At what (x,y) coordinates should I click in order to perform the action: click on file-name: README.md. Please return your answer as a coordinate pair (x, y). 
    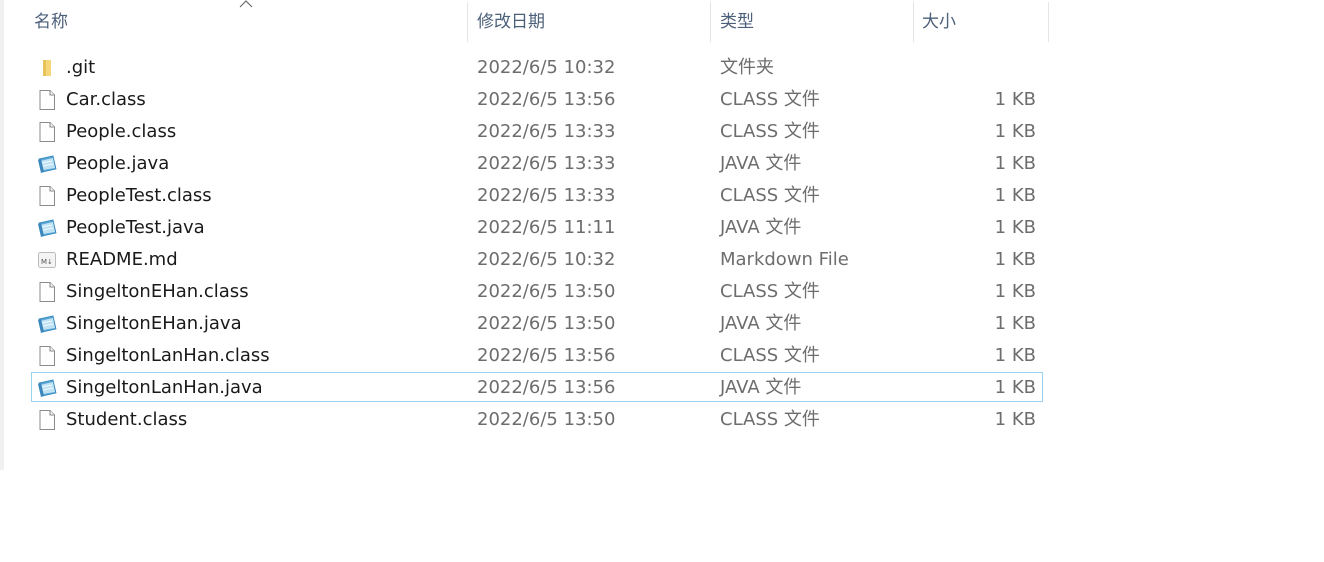
    Looking at the image, I should click on (122, 259).